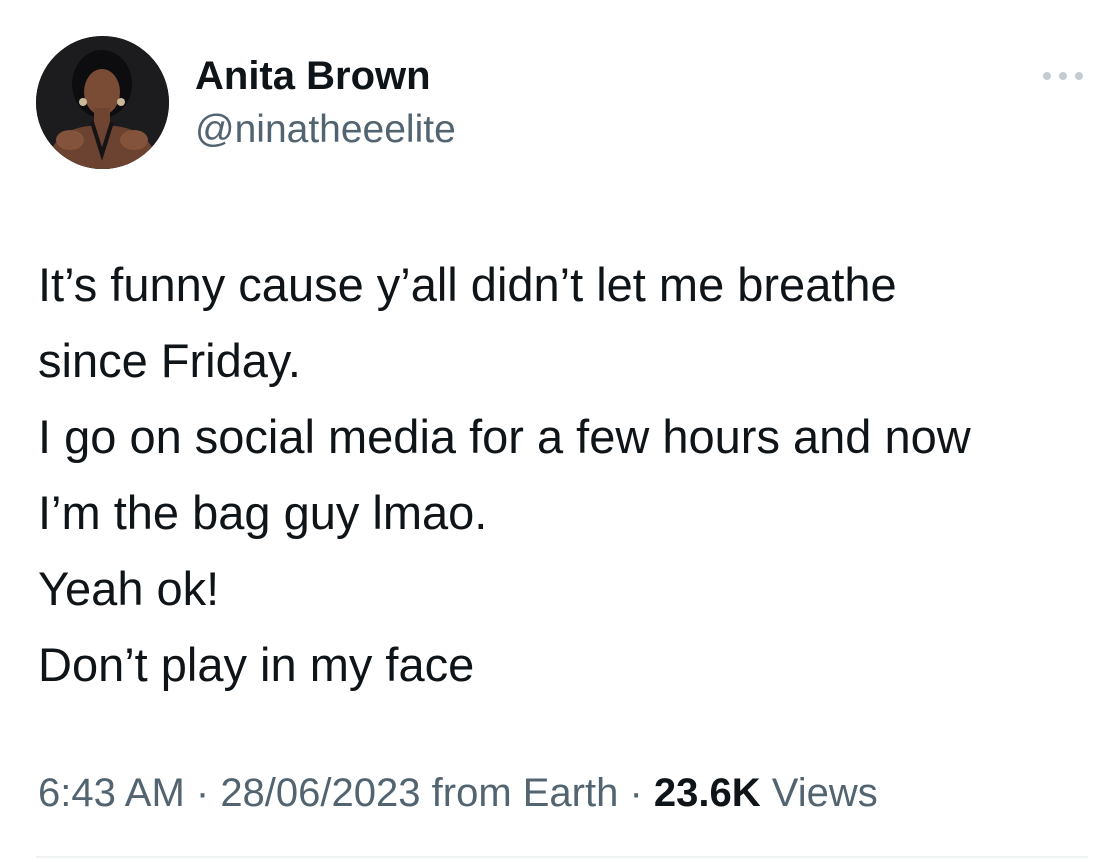  What do you see at coordinates (320, 793) in the screenshot?
I see `tweet-date: 28/06/2023` at bounding box center [320, 793].